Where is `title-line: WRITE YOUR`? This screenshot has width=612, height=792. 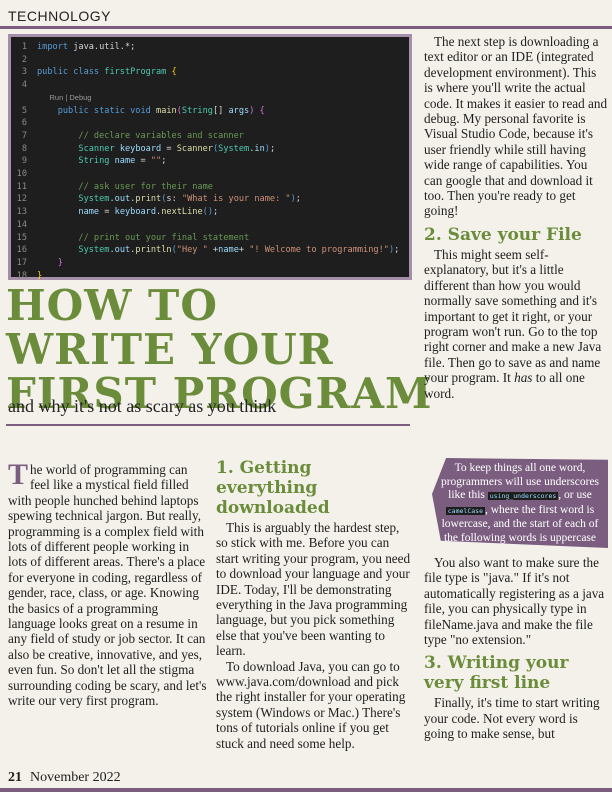 title-line: WRITE YOUR is located at coordinates (170, 349).